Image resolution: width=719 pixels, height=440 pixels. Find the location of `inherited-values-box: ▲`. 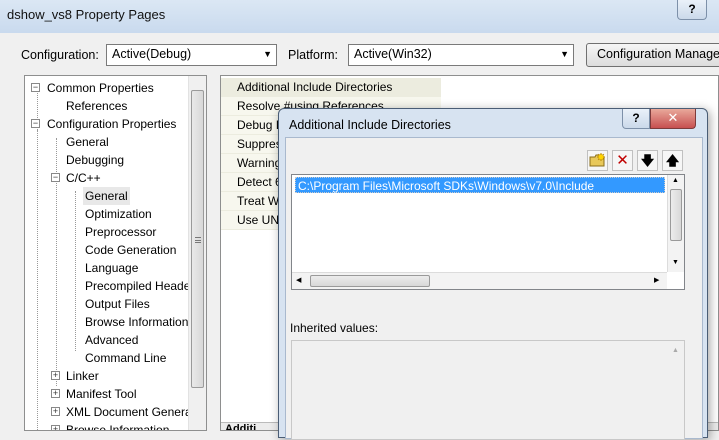

inherited-values-box: ▲ is located at coordinates (488, 390).